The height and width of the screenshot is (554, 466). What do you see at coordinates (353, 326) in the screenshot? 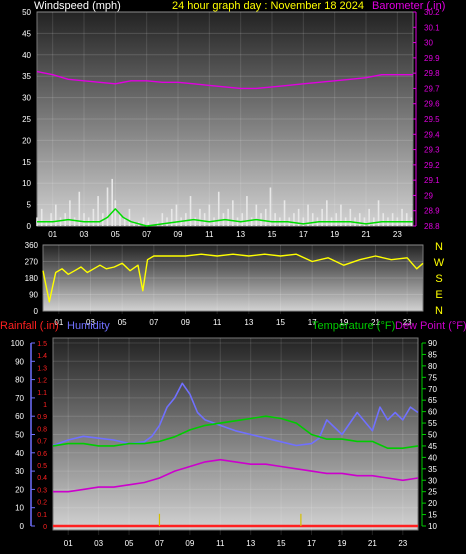
I see `temperature-title: Temperature (°F)` at bounding box center [353, 326].